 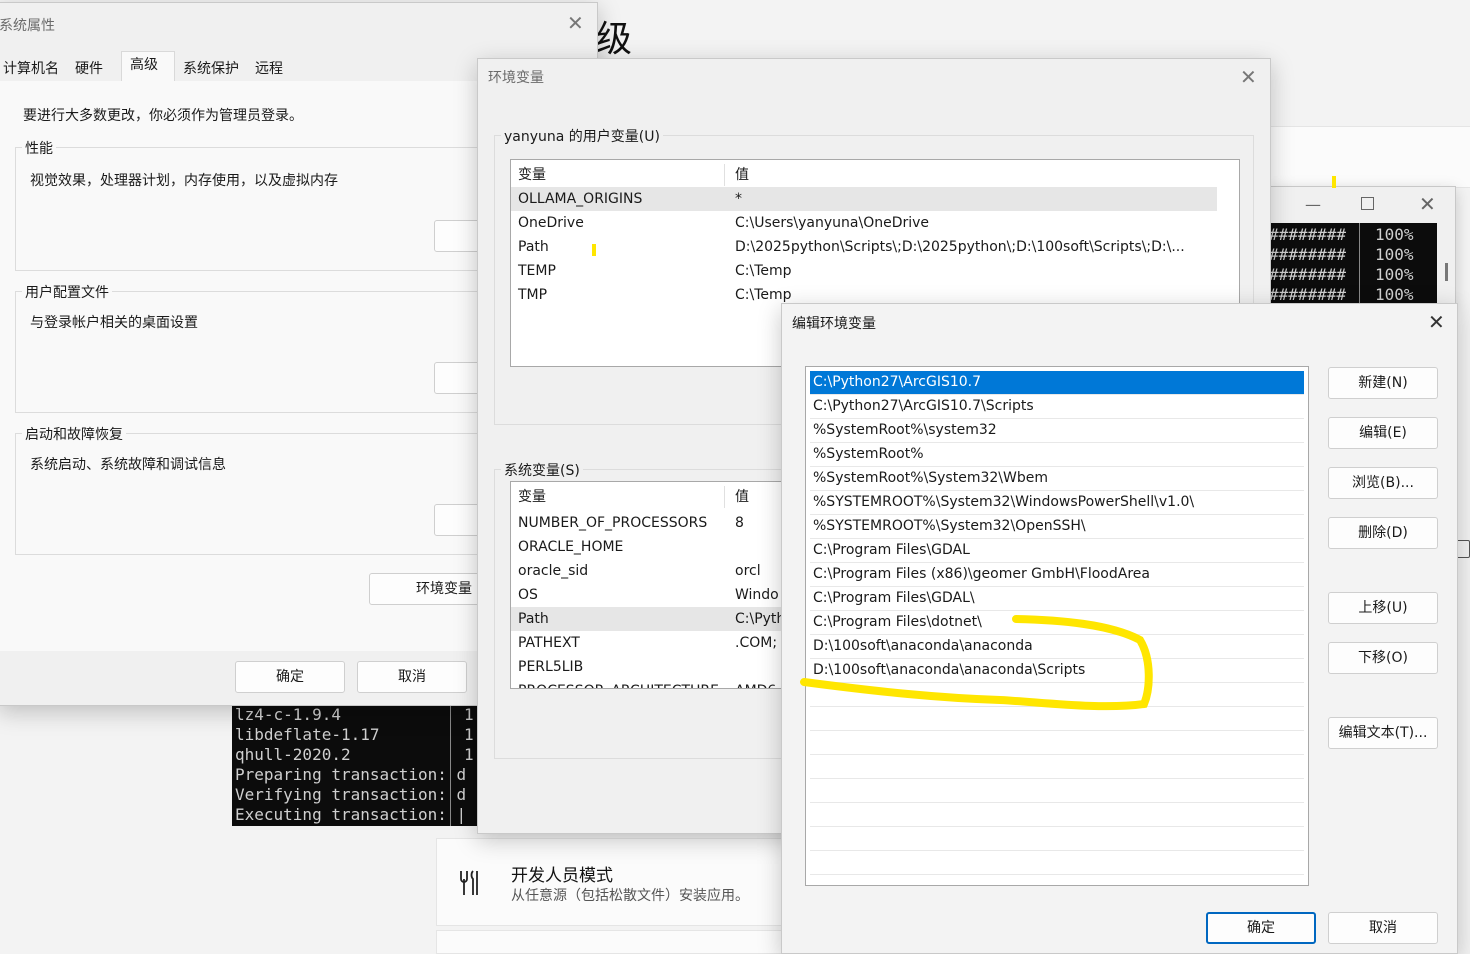 What do you see at coordinates (1057, 479) in the screenshot?
I see `path-list-item: %SystemRoot%\System32\Wbem` at bounding box center [1057, 479].